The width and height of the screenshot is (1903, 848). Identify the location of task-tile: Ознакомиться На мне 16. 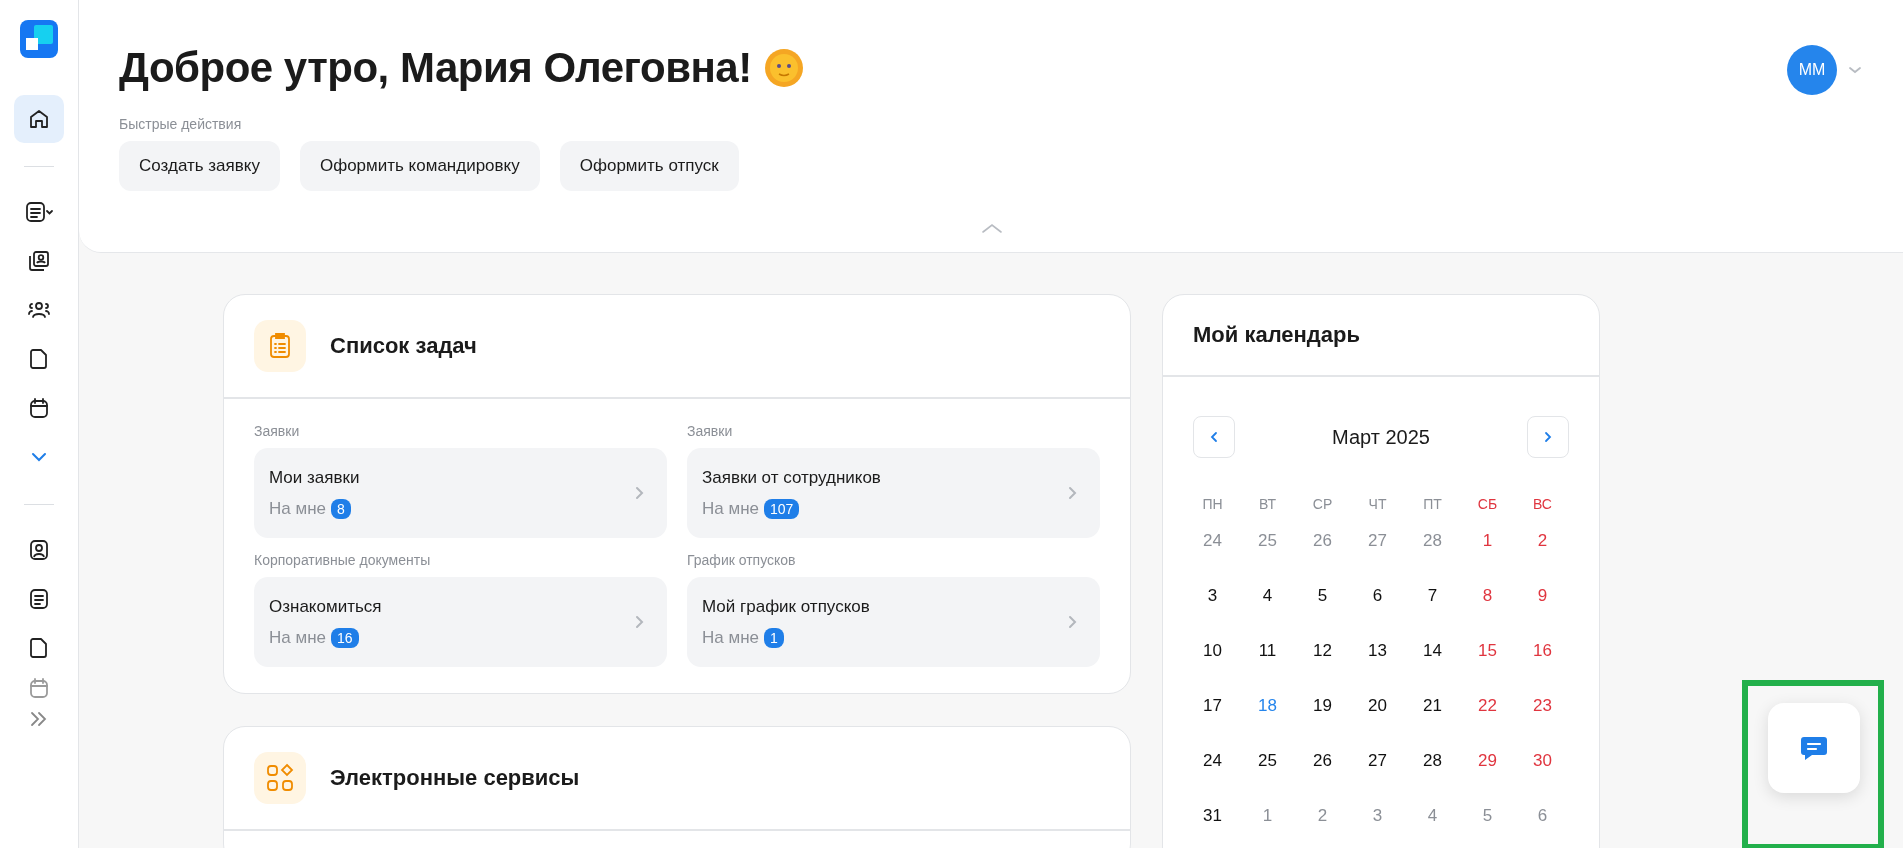
(460, 622).